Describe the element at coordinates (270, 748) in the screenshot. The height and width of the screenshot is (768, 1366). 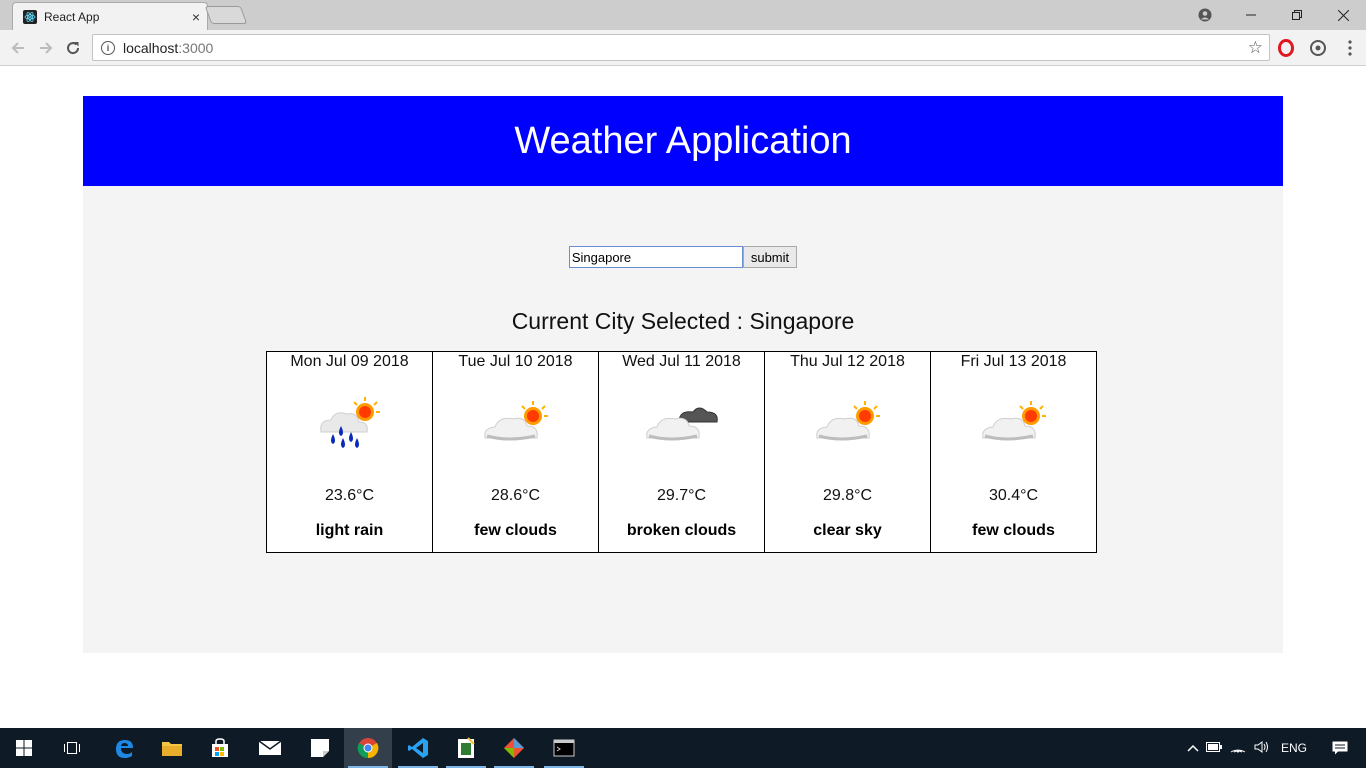
I see `mail-icon` at that location.